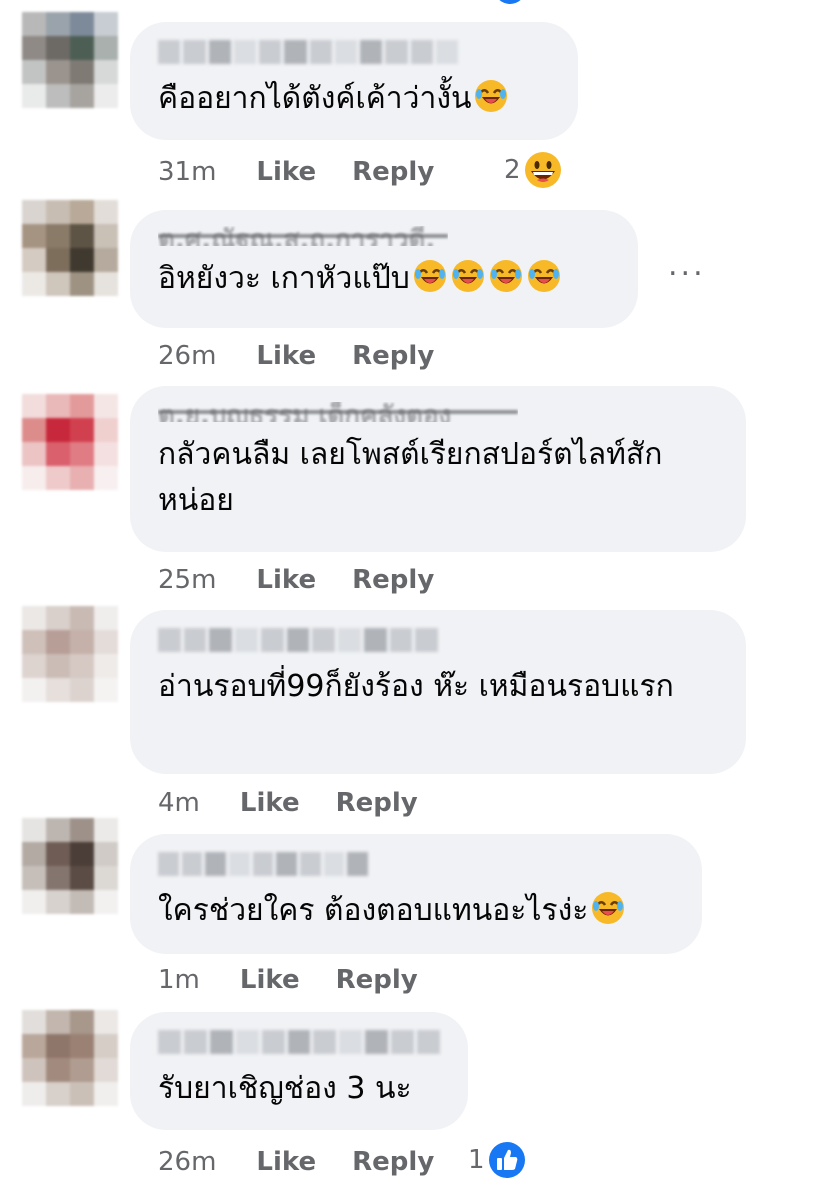  Describe the element at coordinates (416, 686) in the screenshot. I see `comment-text: อ่านรอบที่99ก็ยังร้อง ห๊ะ เหมือนรอบแรก` at that location.